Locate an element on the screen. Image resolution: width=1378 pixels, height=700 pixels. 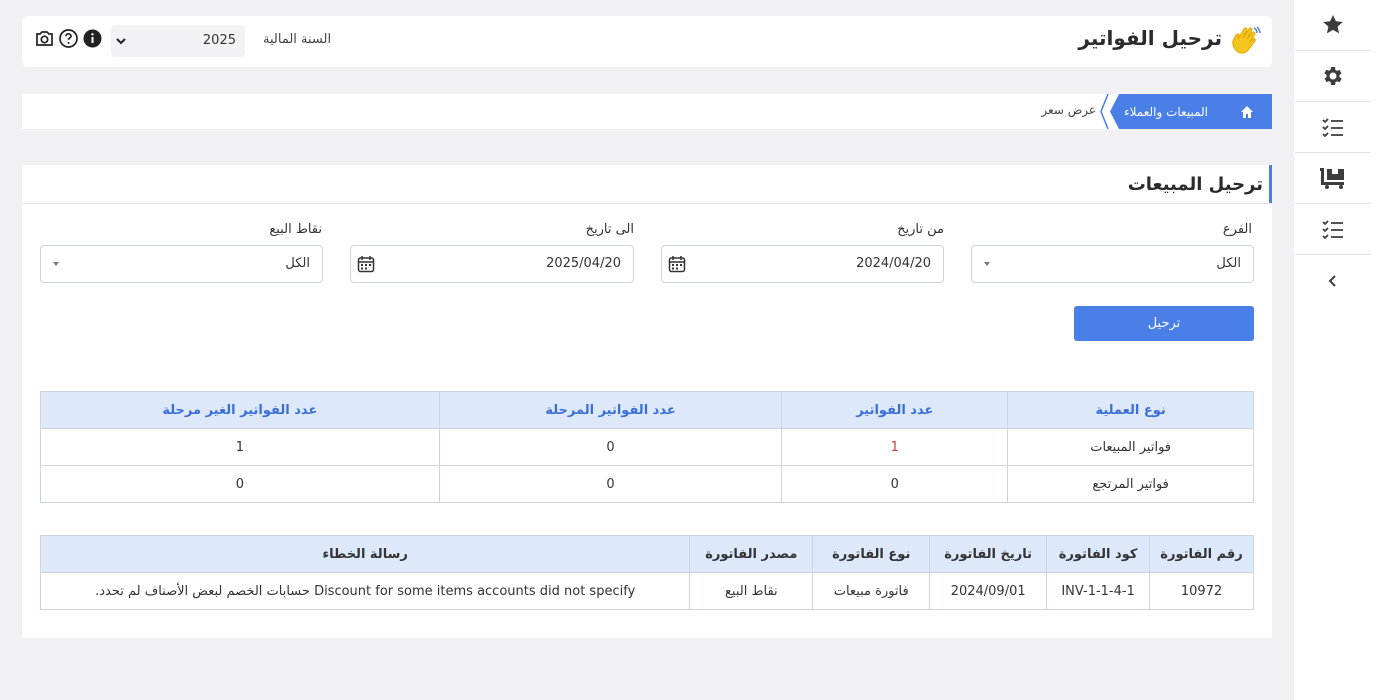
star-icon is located at coordinates (1333, 24).